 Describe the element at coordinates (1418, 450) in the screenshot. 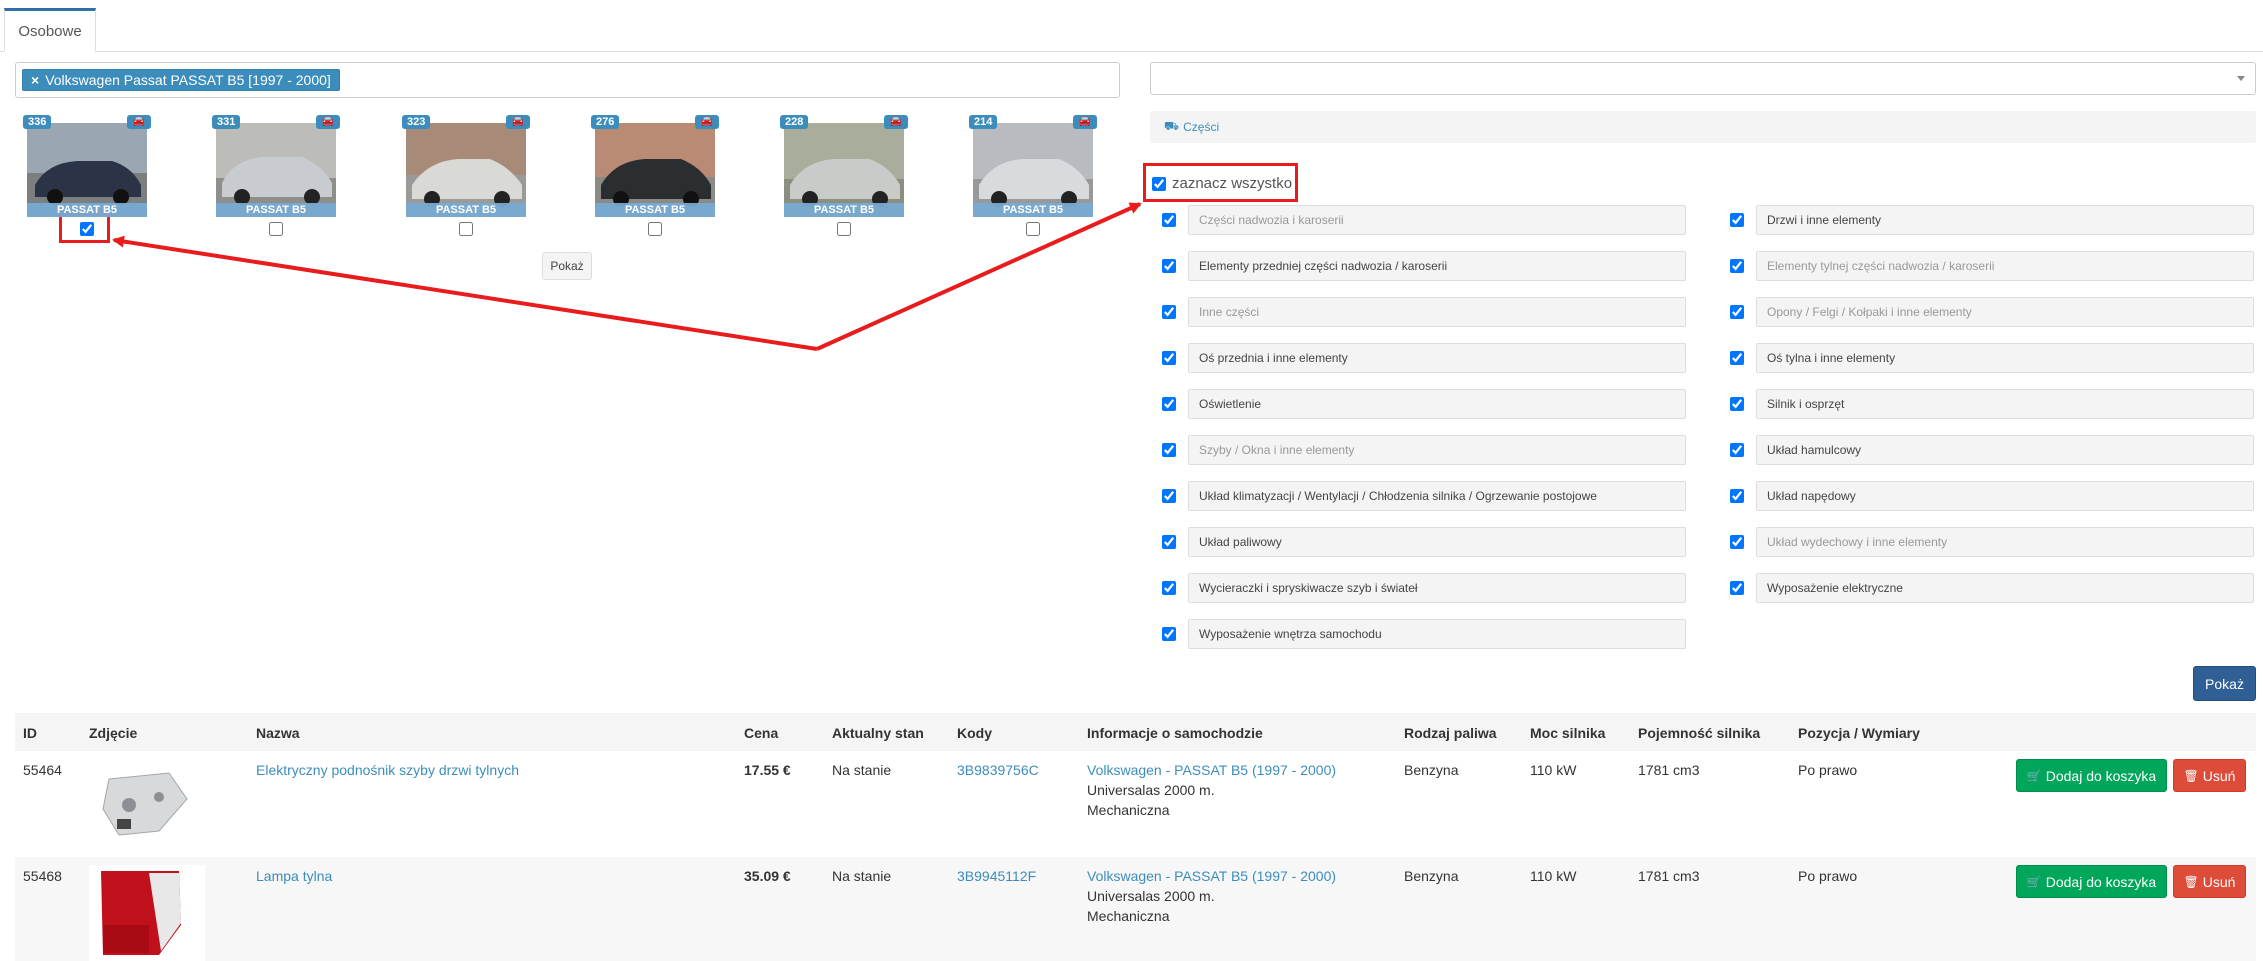

I see `category-item: Szyby / Okna i inne elementy` at that location.